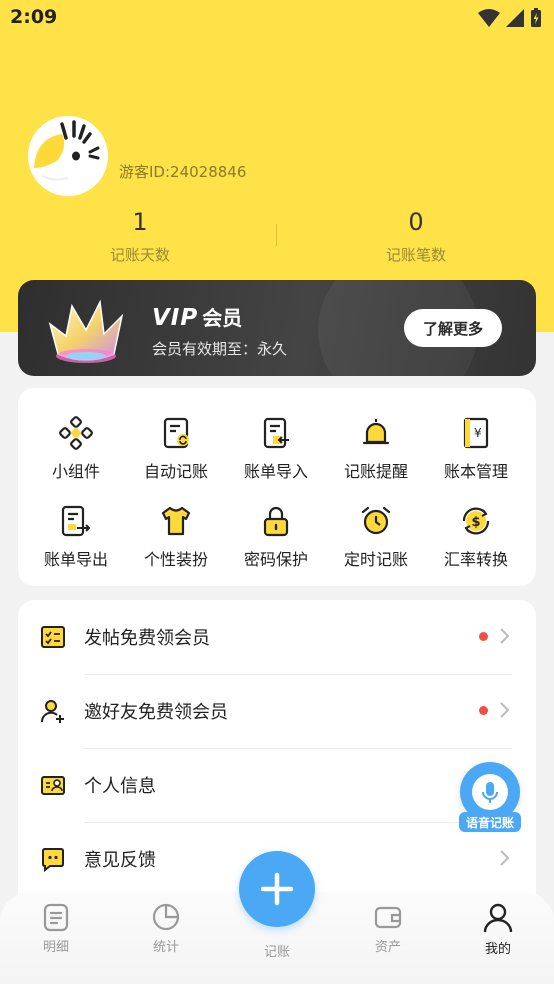  I want to click on tool-dress-up: 个性装扮, so click(176, 544).